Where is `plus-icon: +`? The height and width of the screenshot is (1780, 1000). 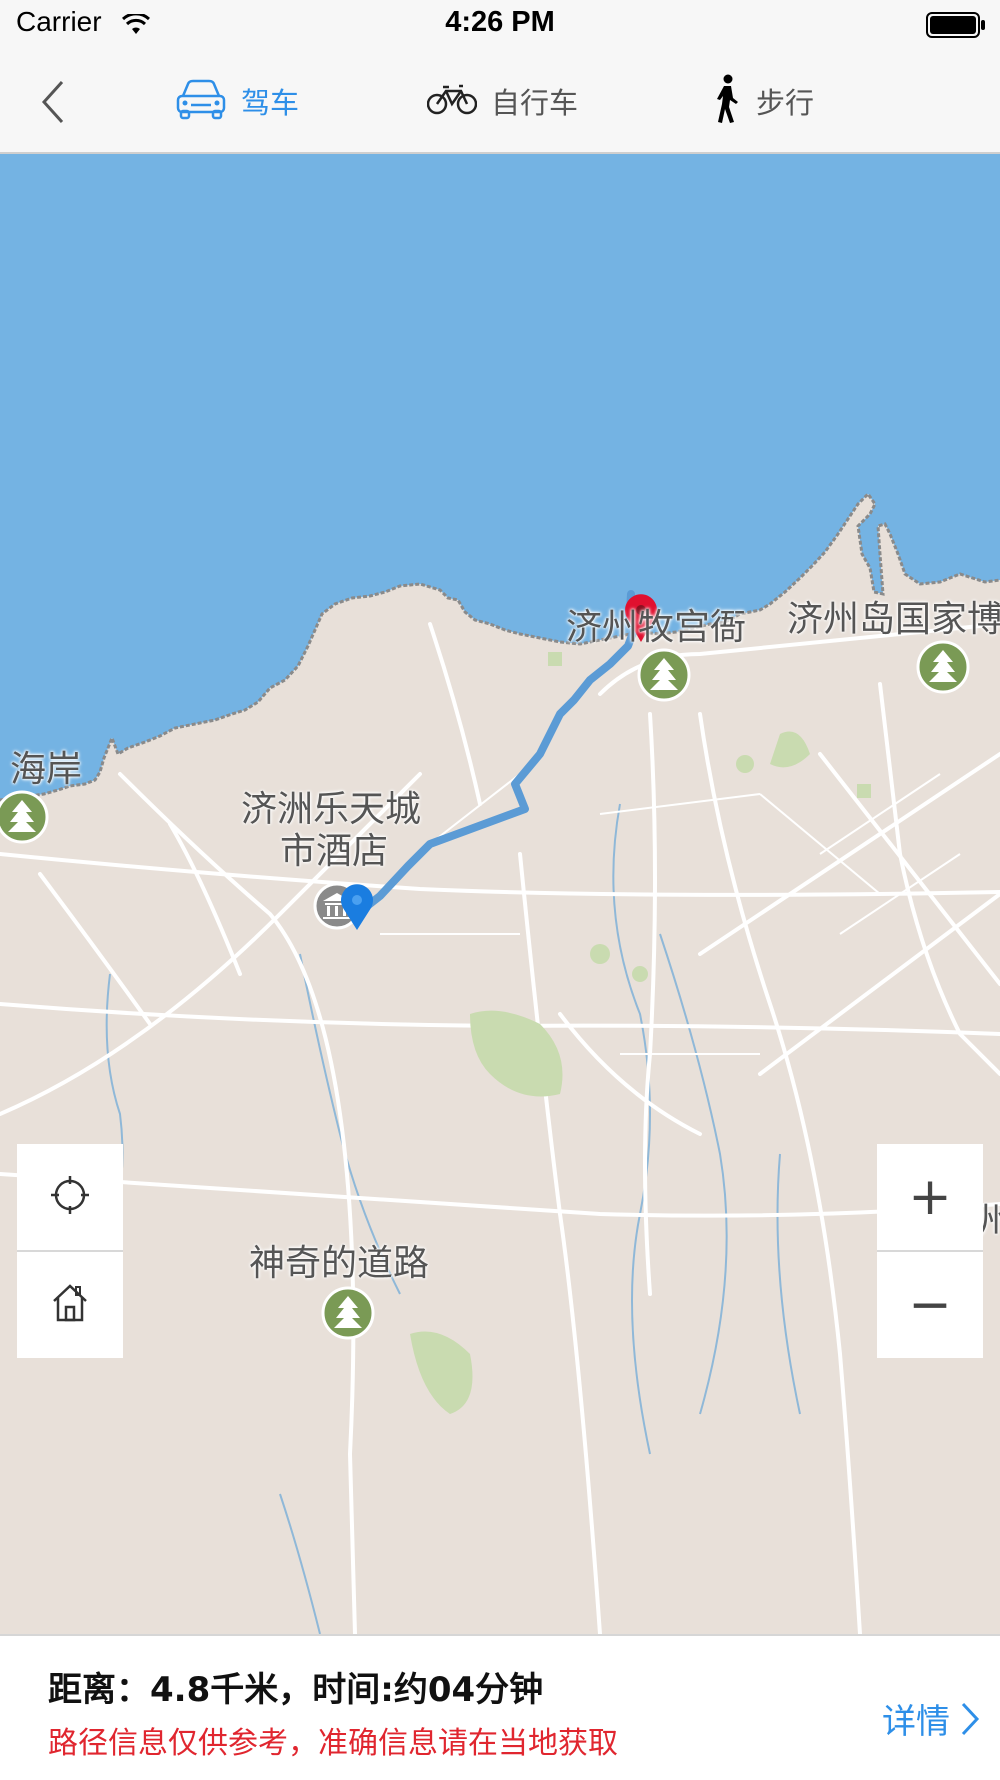
plus-icon: + is located at coordinates (930, 1197).